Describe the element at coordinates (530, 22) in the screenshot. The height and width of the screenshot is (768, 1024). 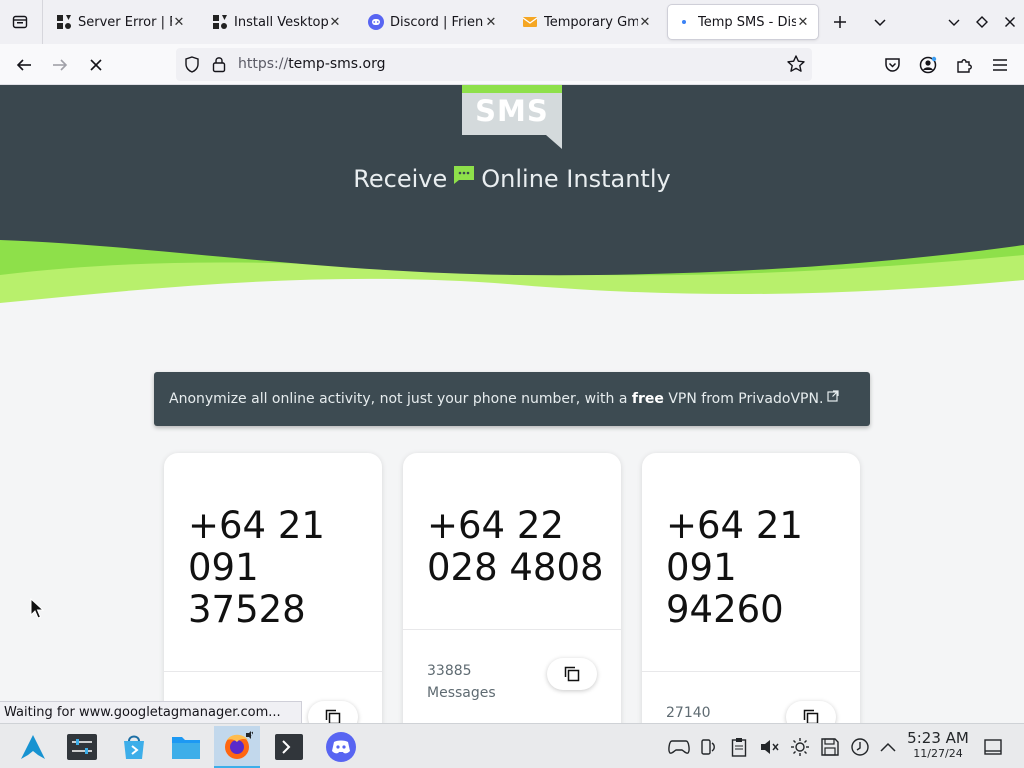
I see `mail-icon` at that location.